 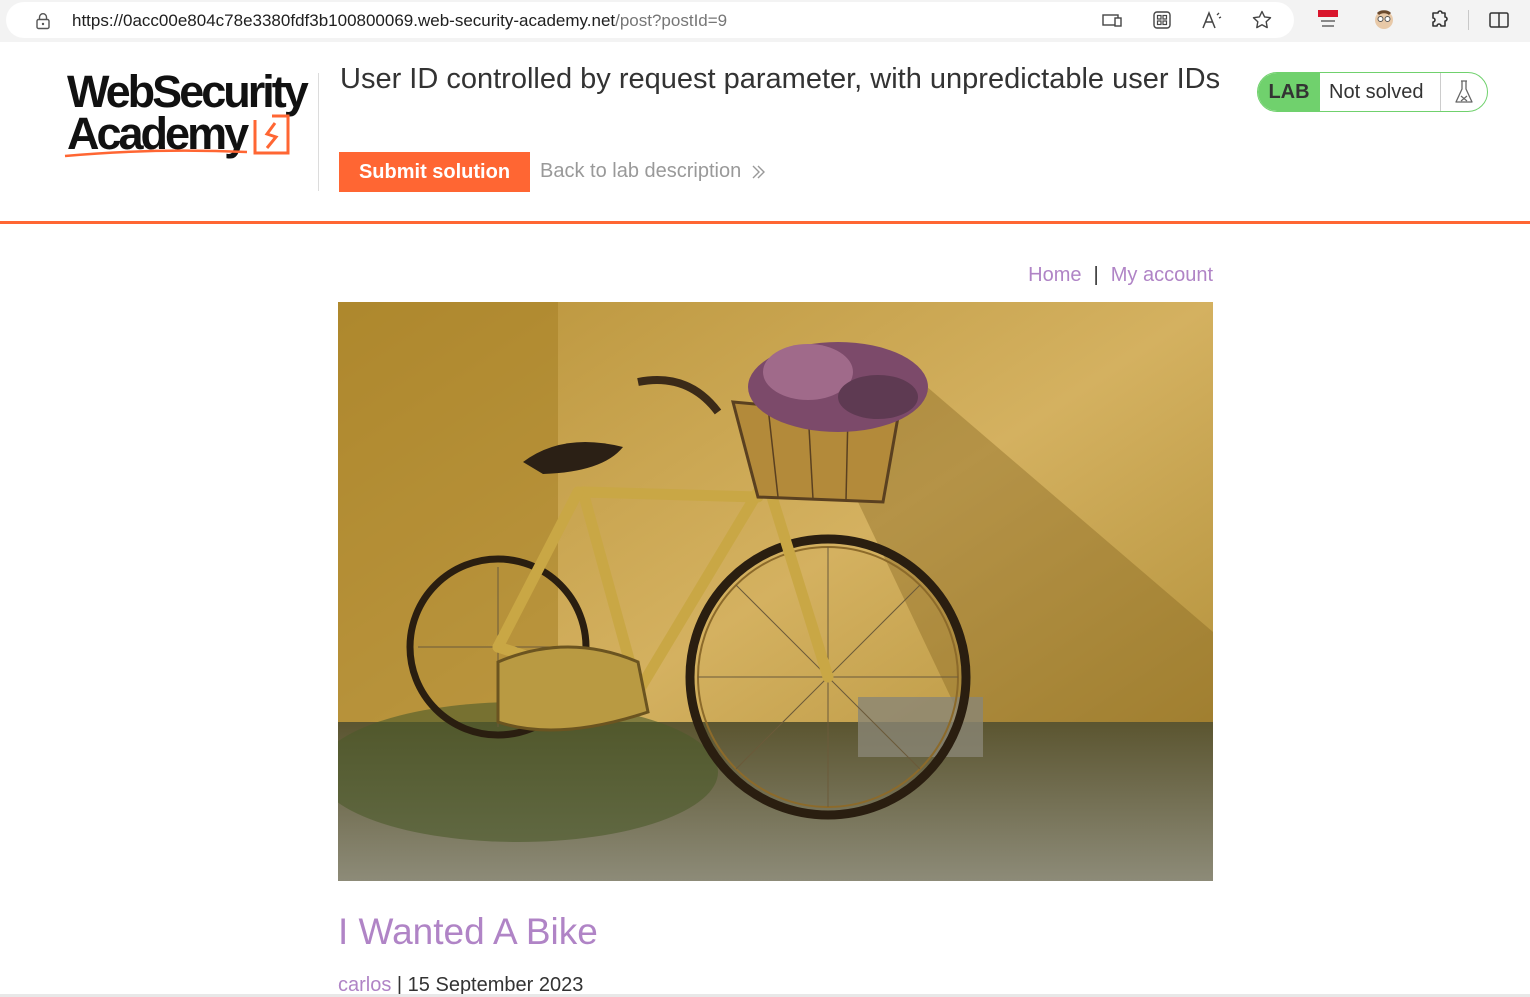 I want to click on split-screen-icon, so click(x=1499, y=20).